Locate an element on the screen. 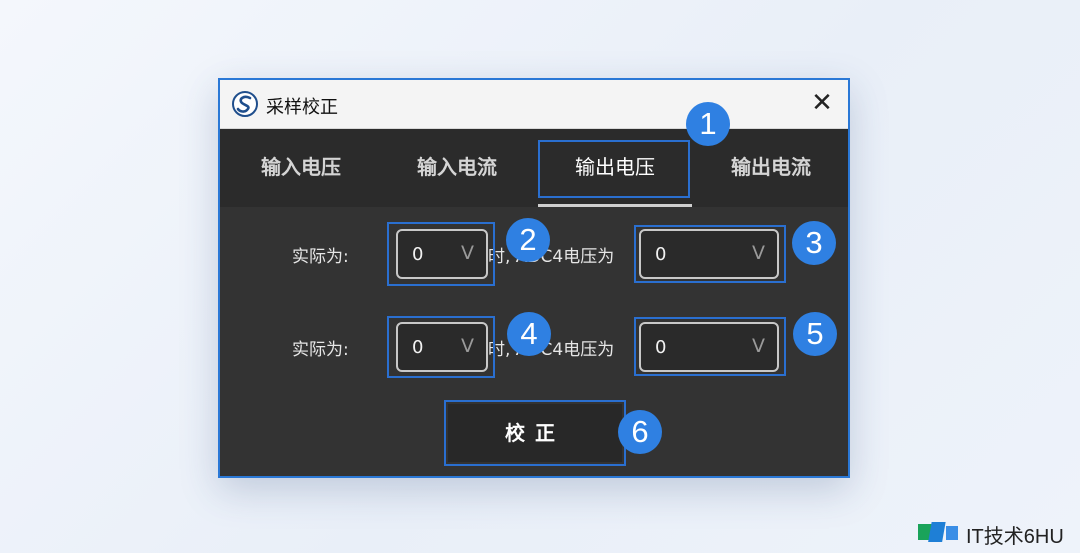 Image resolution: width=1080 pixels, height=553 pixels. tab-output-voltage: 输出电压 is located at coordinates (615, 169).